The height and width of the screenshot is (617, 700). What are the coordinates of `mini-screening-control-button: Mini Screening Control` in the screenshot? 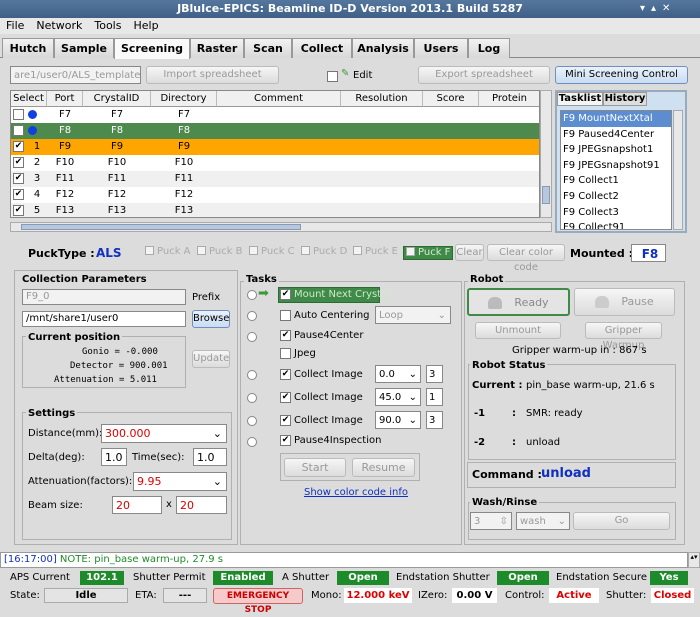 It's located at (621, 75).